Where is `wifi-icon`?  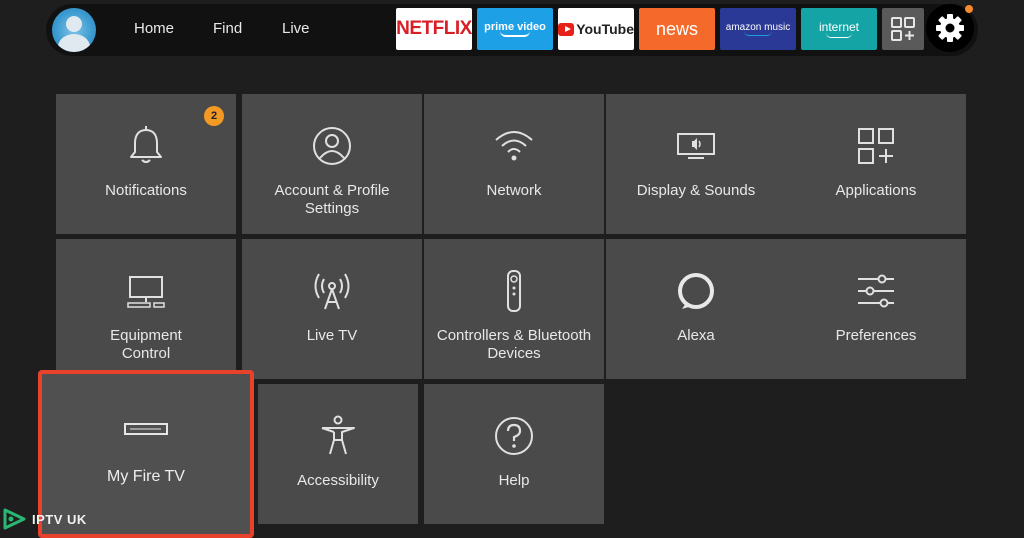
wifi-icon is located at coordinates (514, 146).